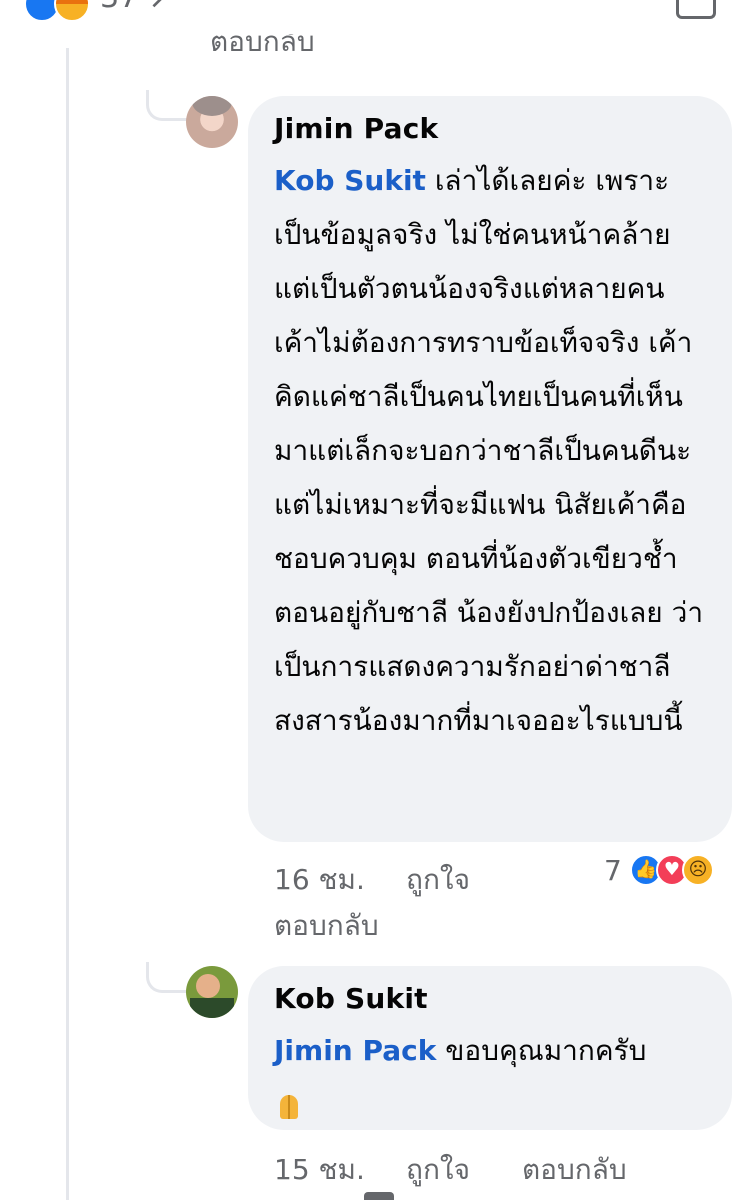 The image size is (756, 1200). I want to click on mention-link: Kob Sukit, so click(350, 180).